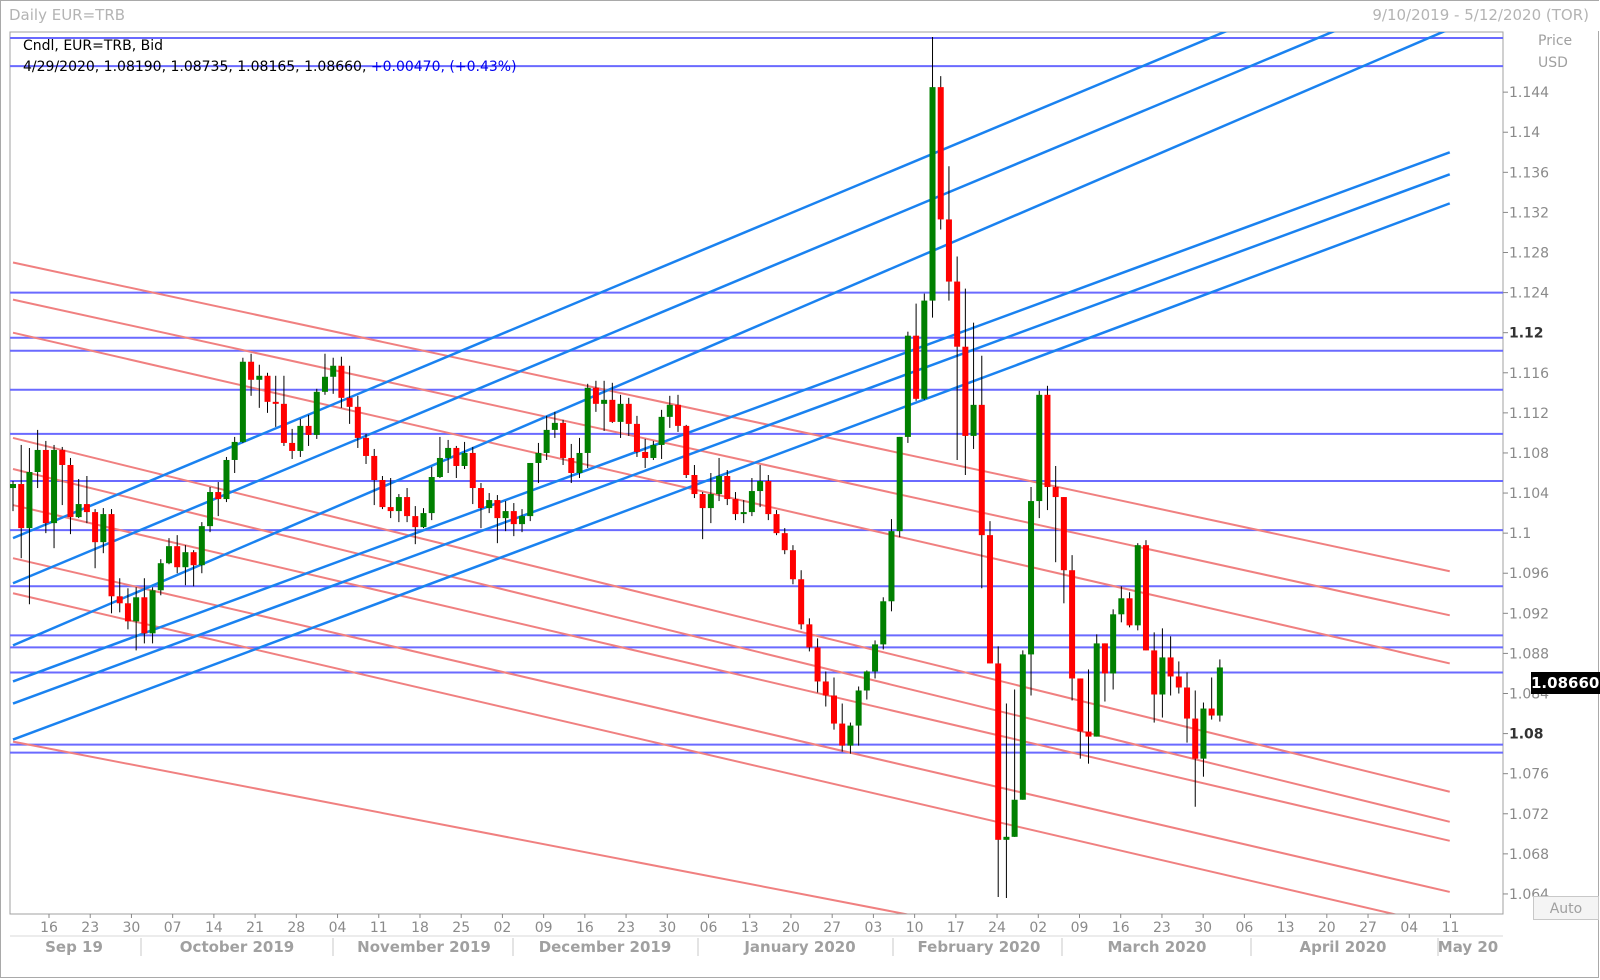  I want to click on currency-label: USD, so click(1553, 63).